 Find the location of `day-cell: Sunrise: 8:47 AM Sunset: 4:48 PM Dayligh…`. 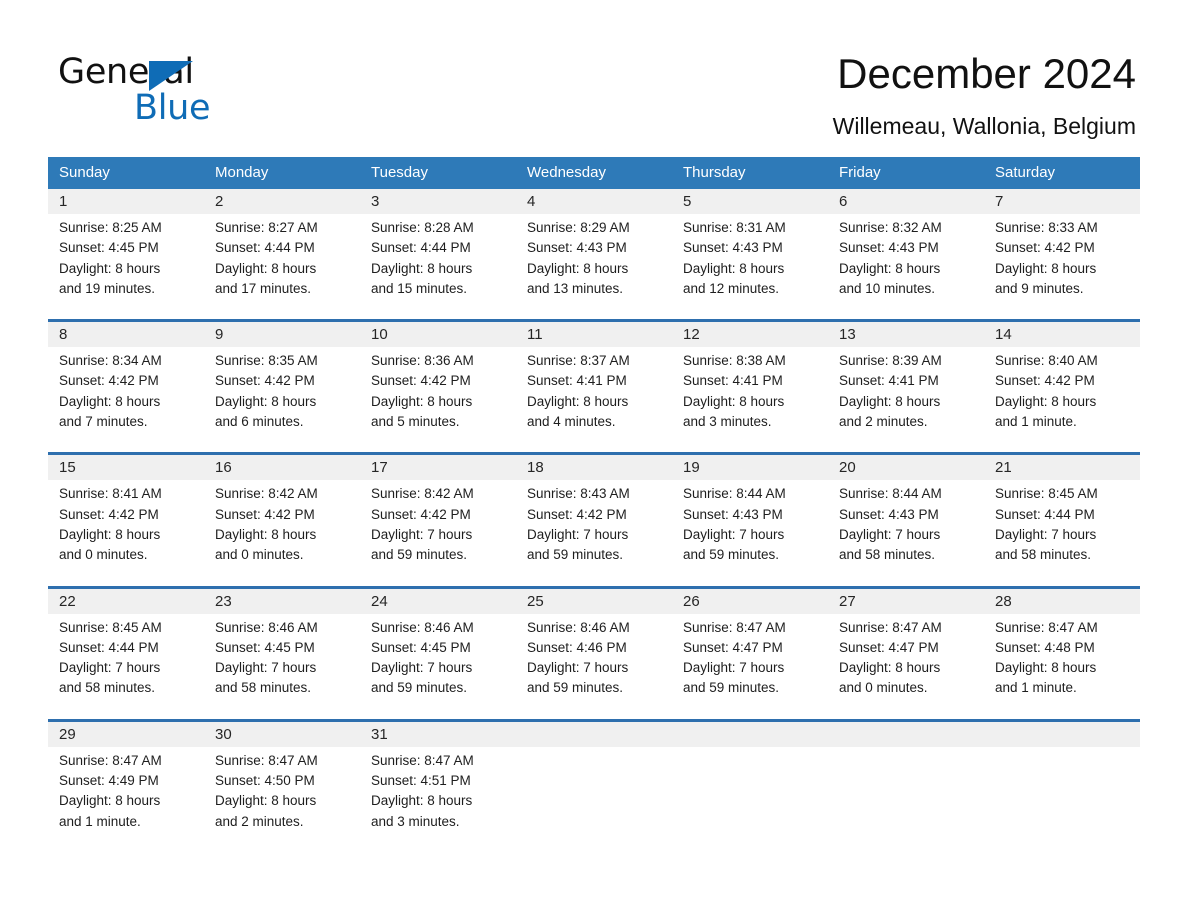

day-cell: Sunrise: 8:47 AM Sunset: 4:48 PM Dayligh… is located at coordinates (1062, 658).